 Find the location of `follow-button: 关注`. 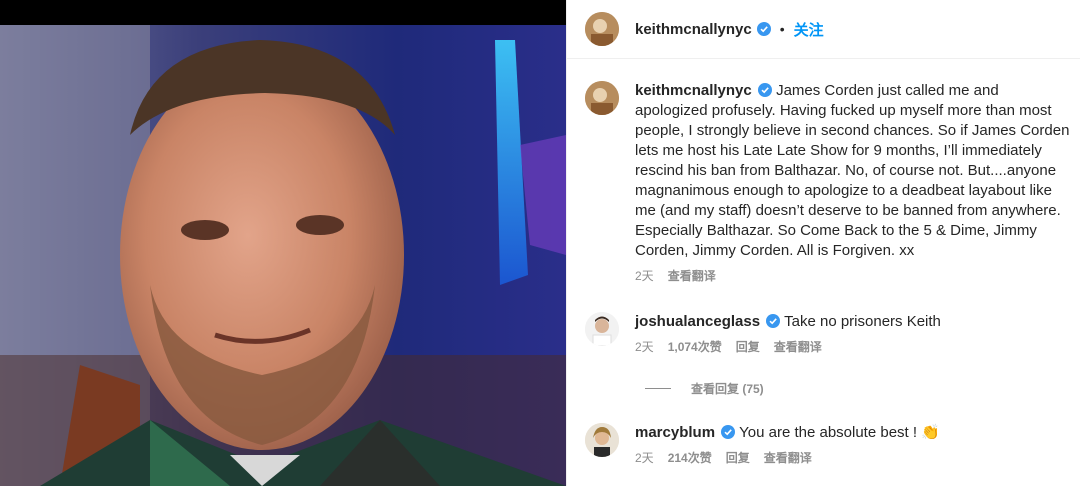

follow-button: 关注 is located at coordinates (809, 29).